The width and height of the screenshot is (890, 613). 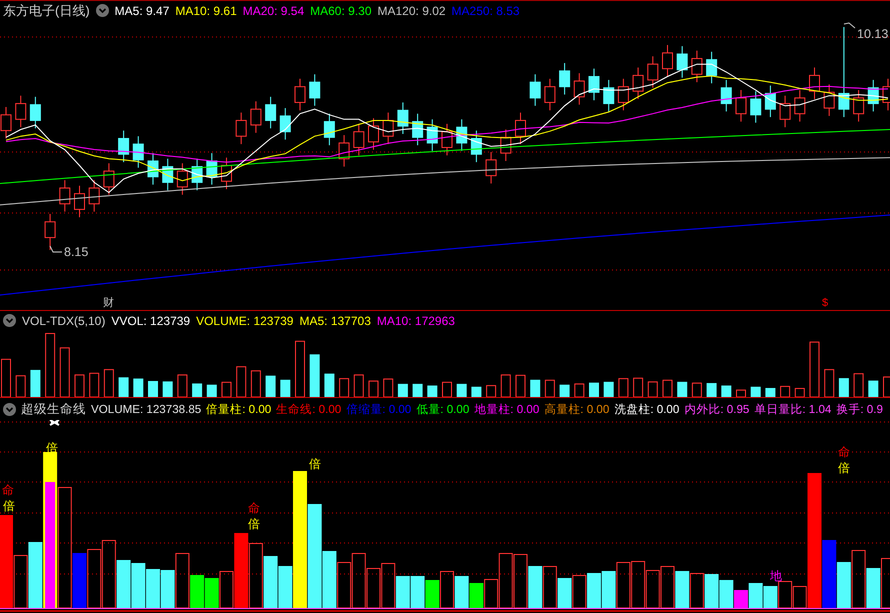 What do you see at coordinates (53, 409) in the screenshot?
I see `indicator-name: 超级生命线` at bounding box center [53, 409].